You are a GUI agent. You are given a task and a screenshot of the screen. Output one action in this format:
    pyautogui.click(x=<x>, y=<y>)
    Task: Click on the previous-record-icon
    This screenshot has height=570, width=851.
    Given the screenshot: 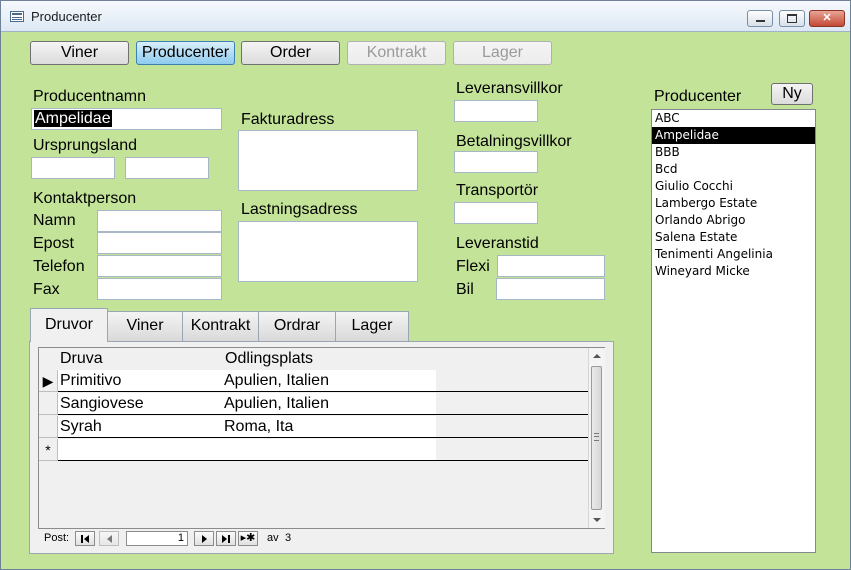 What is the action you would take?
    pyautogui.click(x=109, y=539)
    